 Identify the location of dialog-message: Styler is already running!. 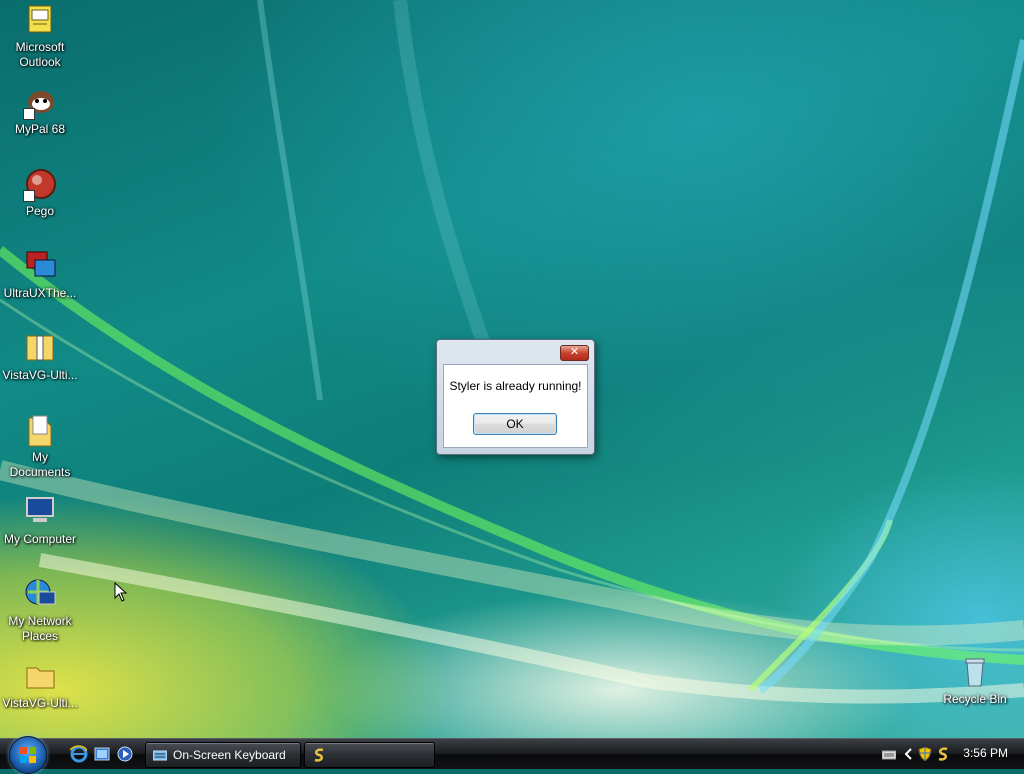
(515, 386).